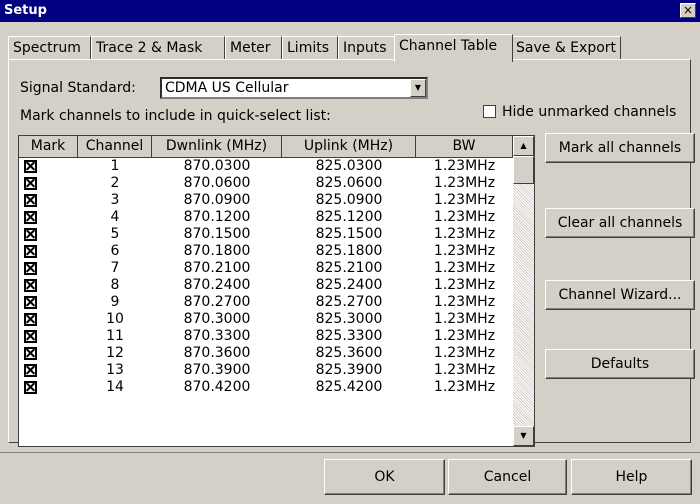  What do you see at coordinates (115, 370) in the screenshot?
I see `channel-cell: 13` at bounding box center [115, 370].